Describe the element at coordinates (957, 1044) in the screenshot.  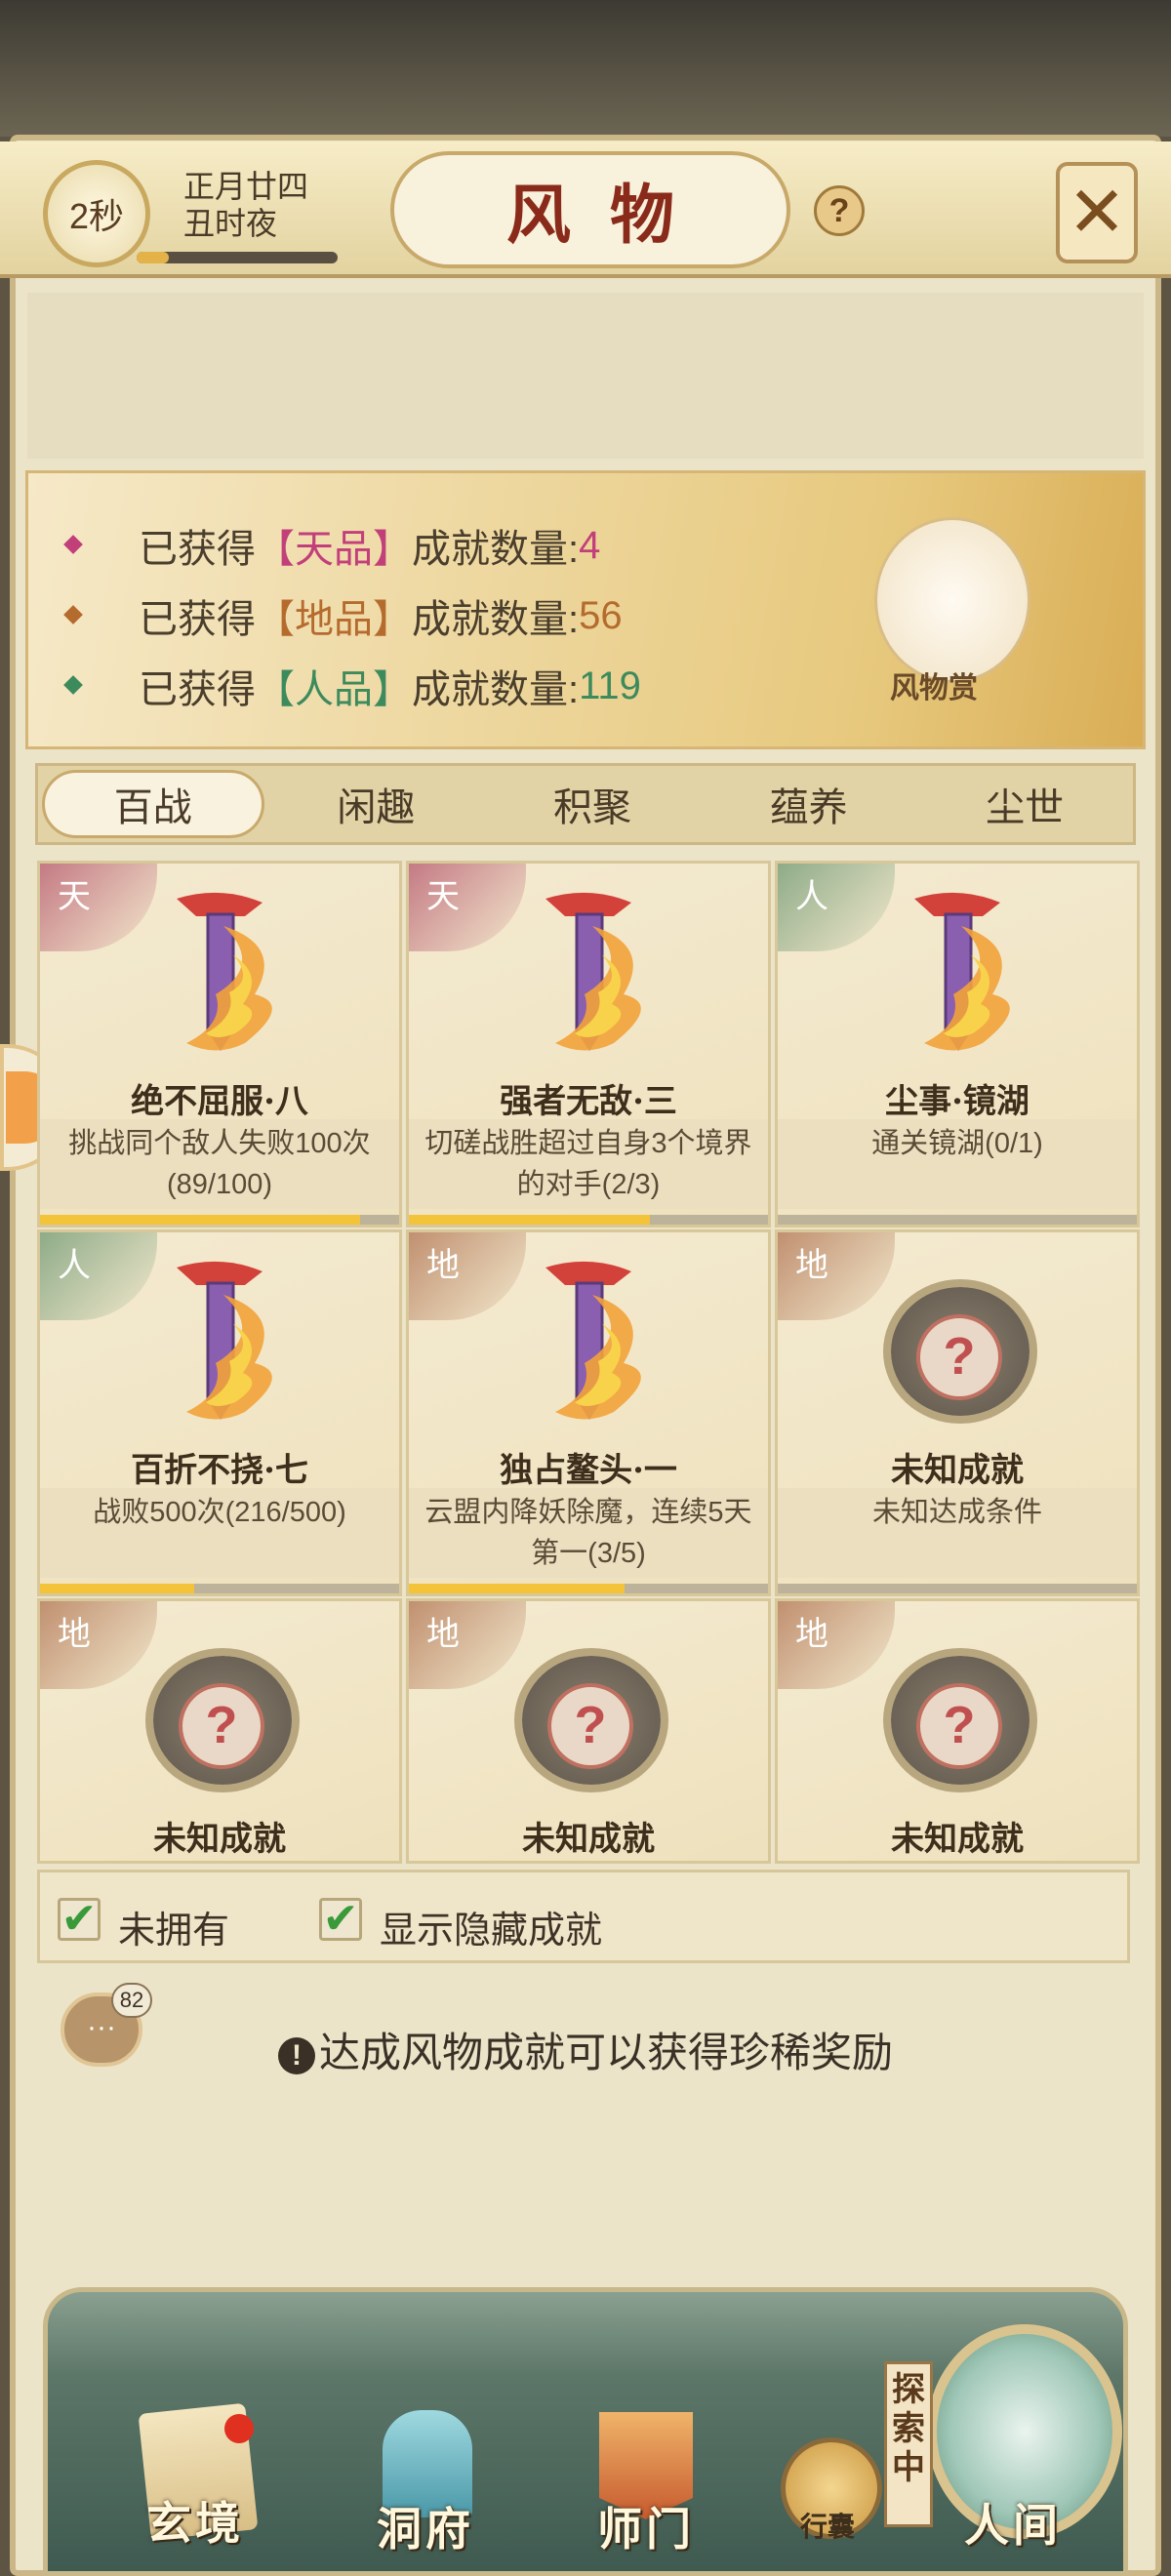
I see `achievement-card: 人 尘事·镜湖 通关镜湖(0/1)` at that location.